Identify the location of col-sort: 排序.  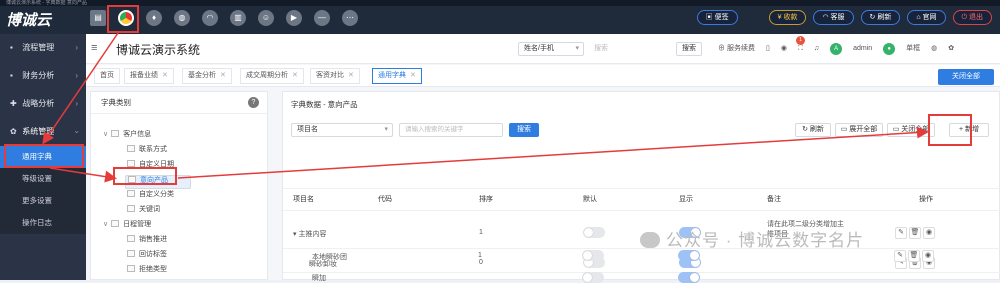
(486, 199).